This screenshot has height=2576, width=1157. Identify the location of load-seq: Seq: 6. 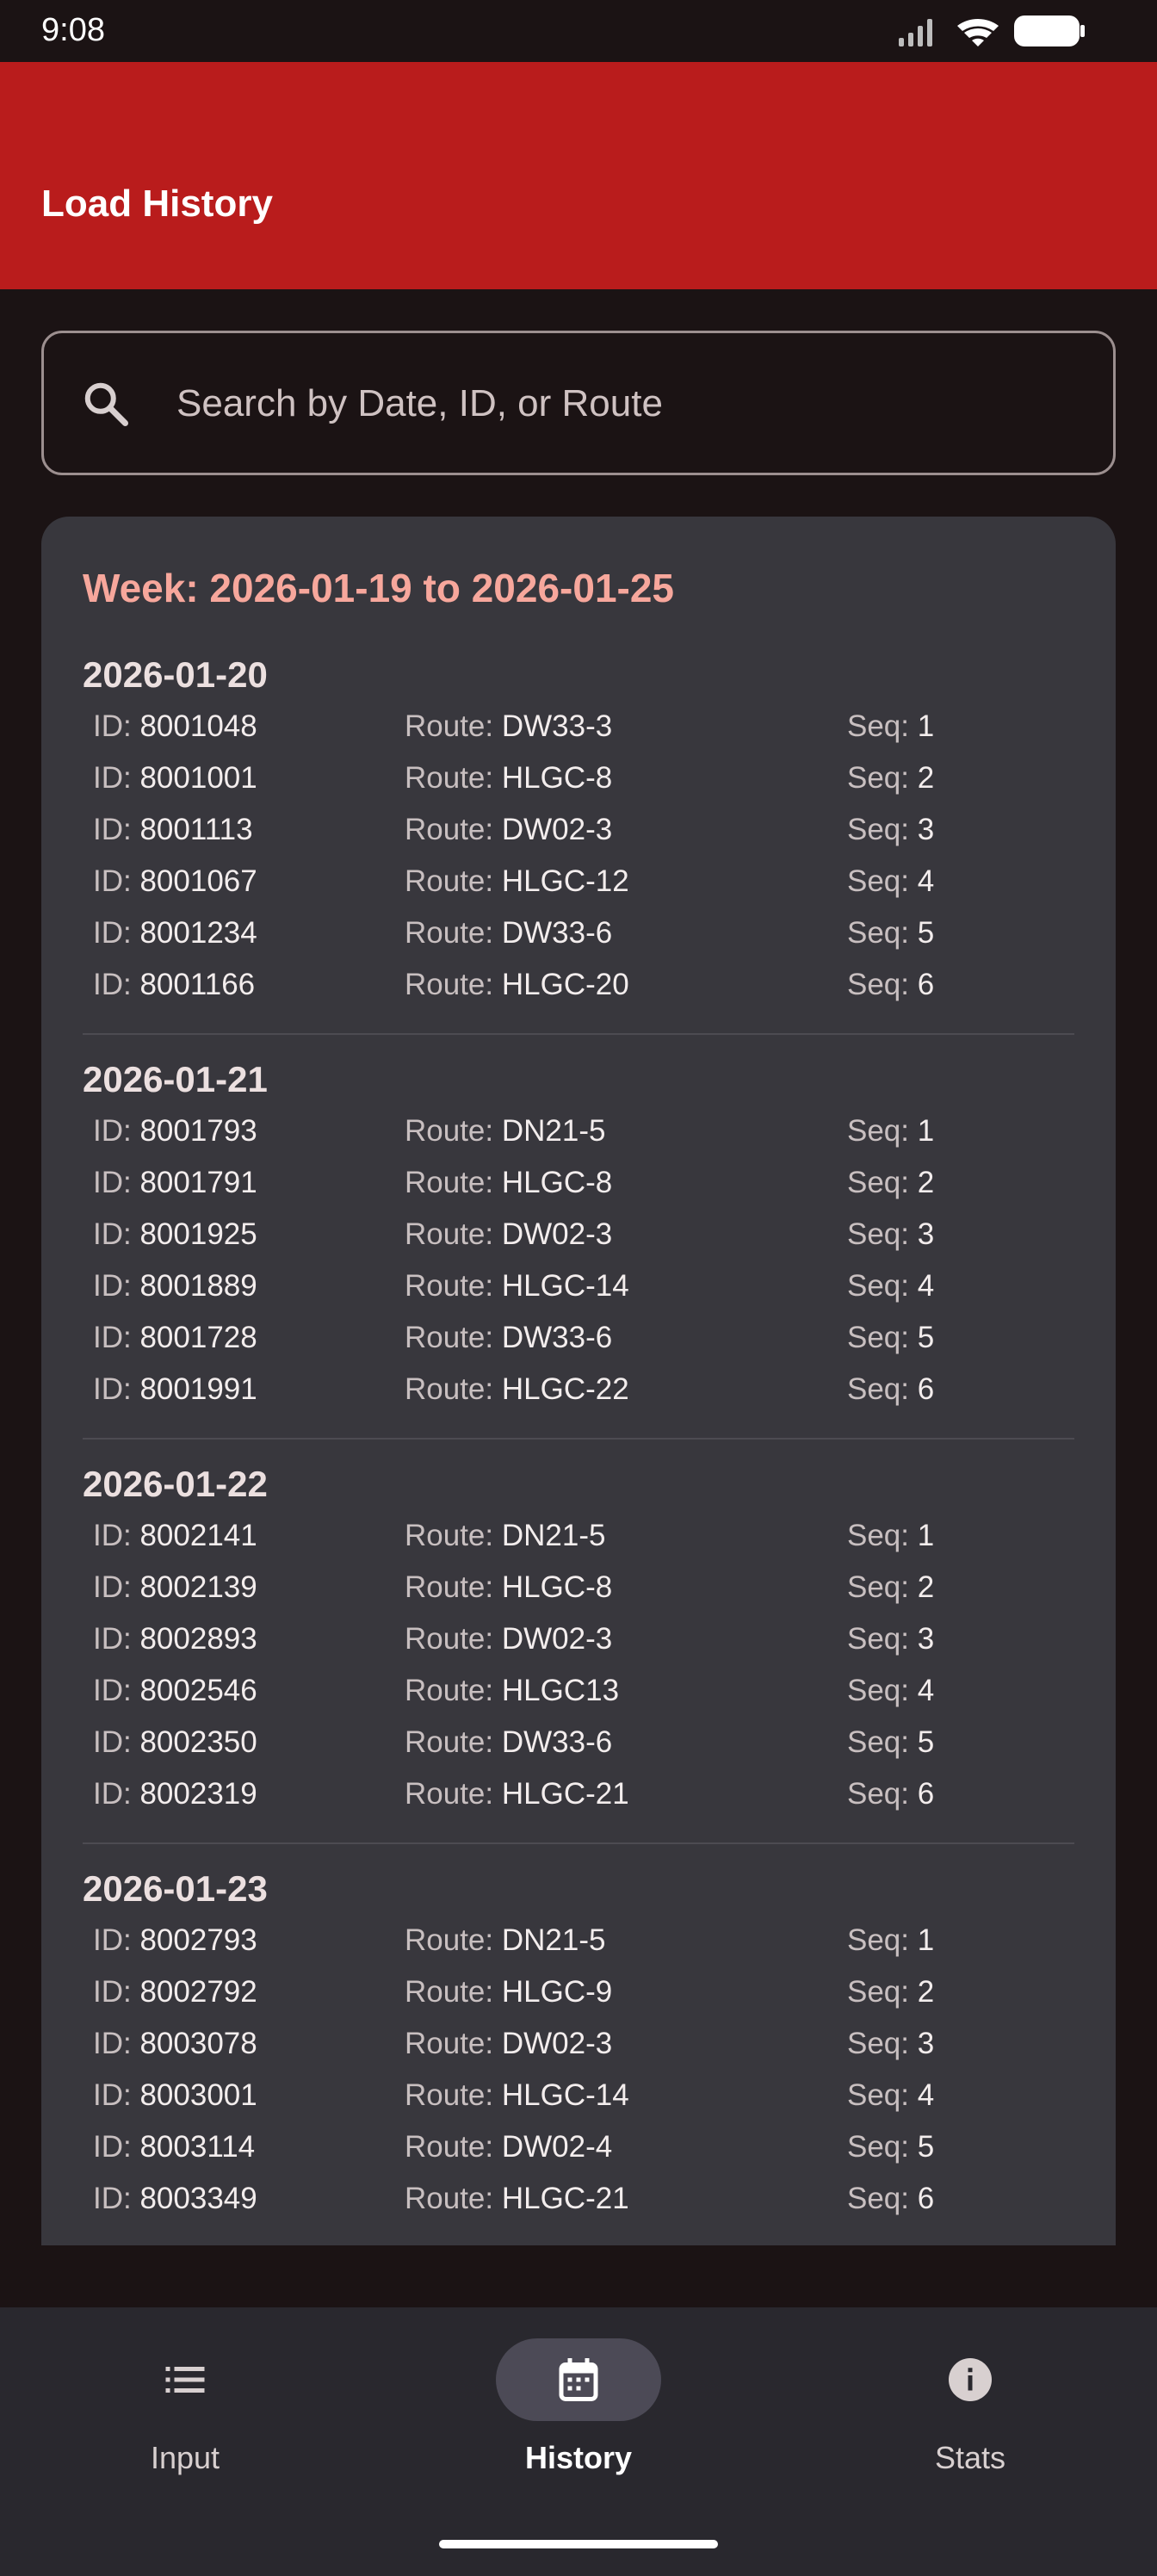
(891, 2199).